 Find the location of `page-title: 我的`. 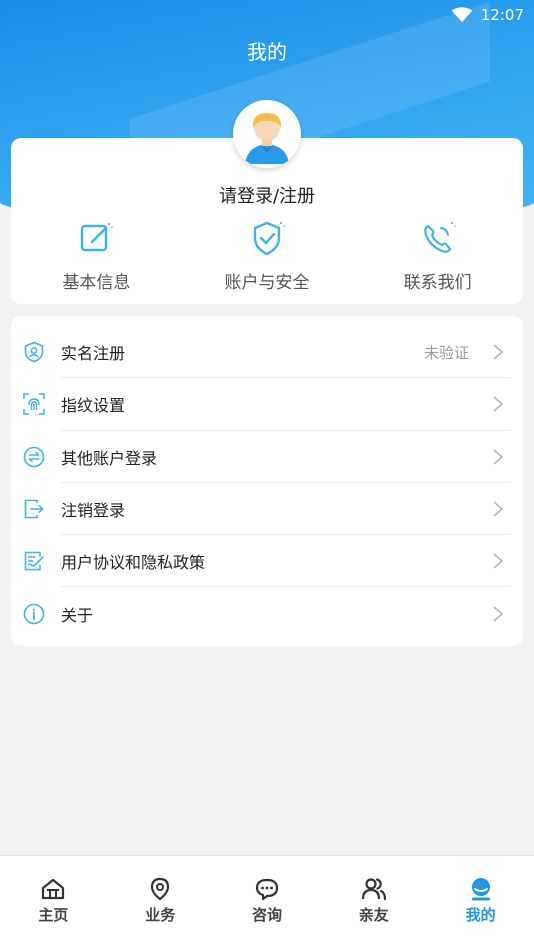

page-title: 我的 is located at coordinates (267, 52).